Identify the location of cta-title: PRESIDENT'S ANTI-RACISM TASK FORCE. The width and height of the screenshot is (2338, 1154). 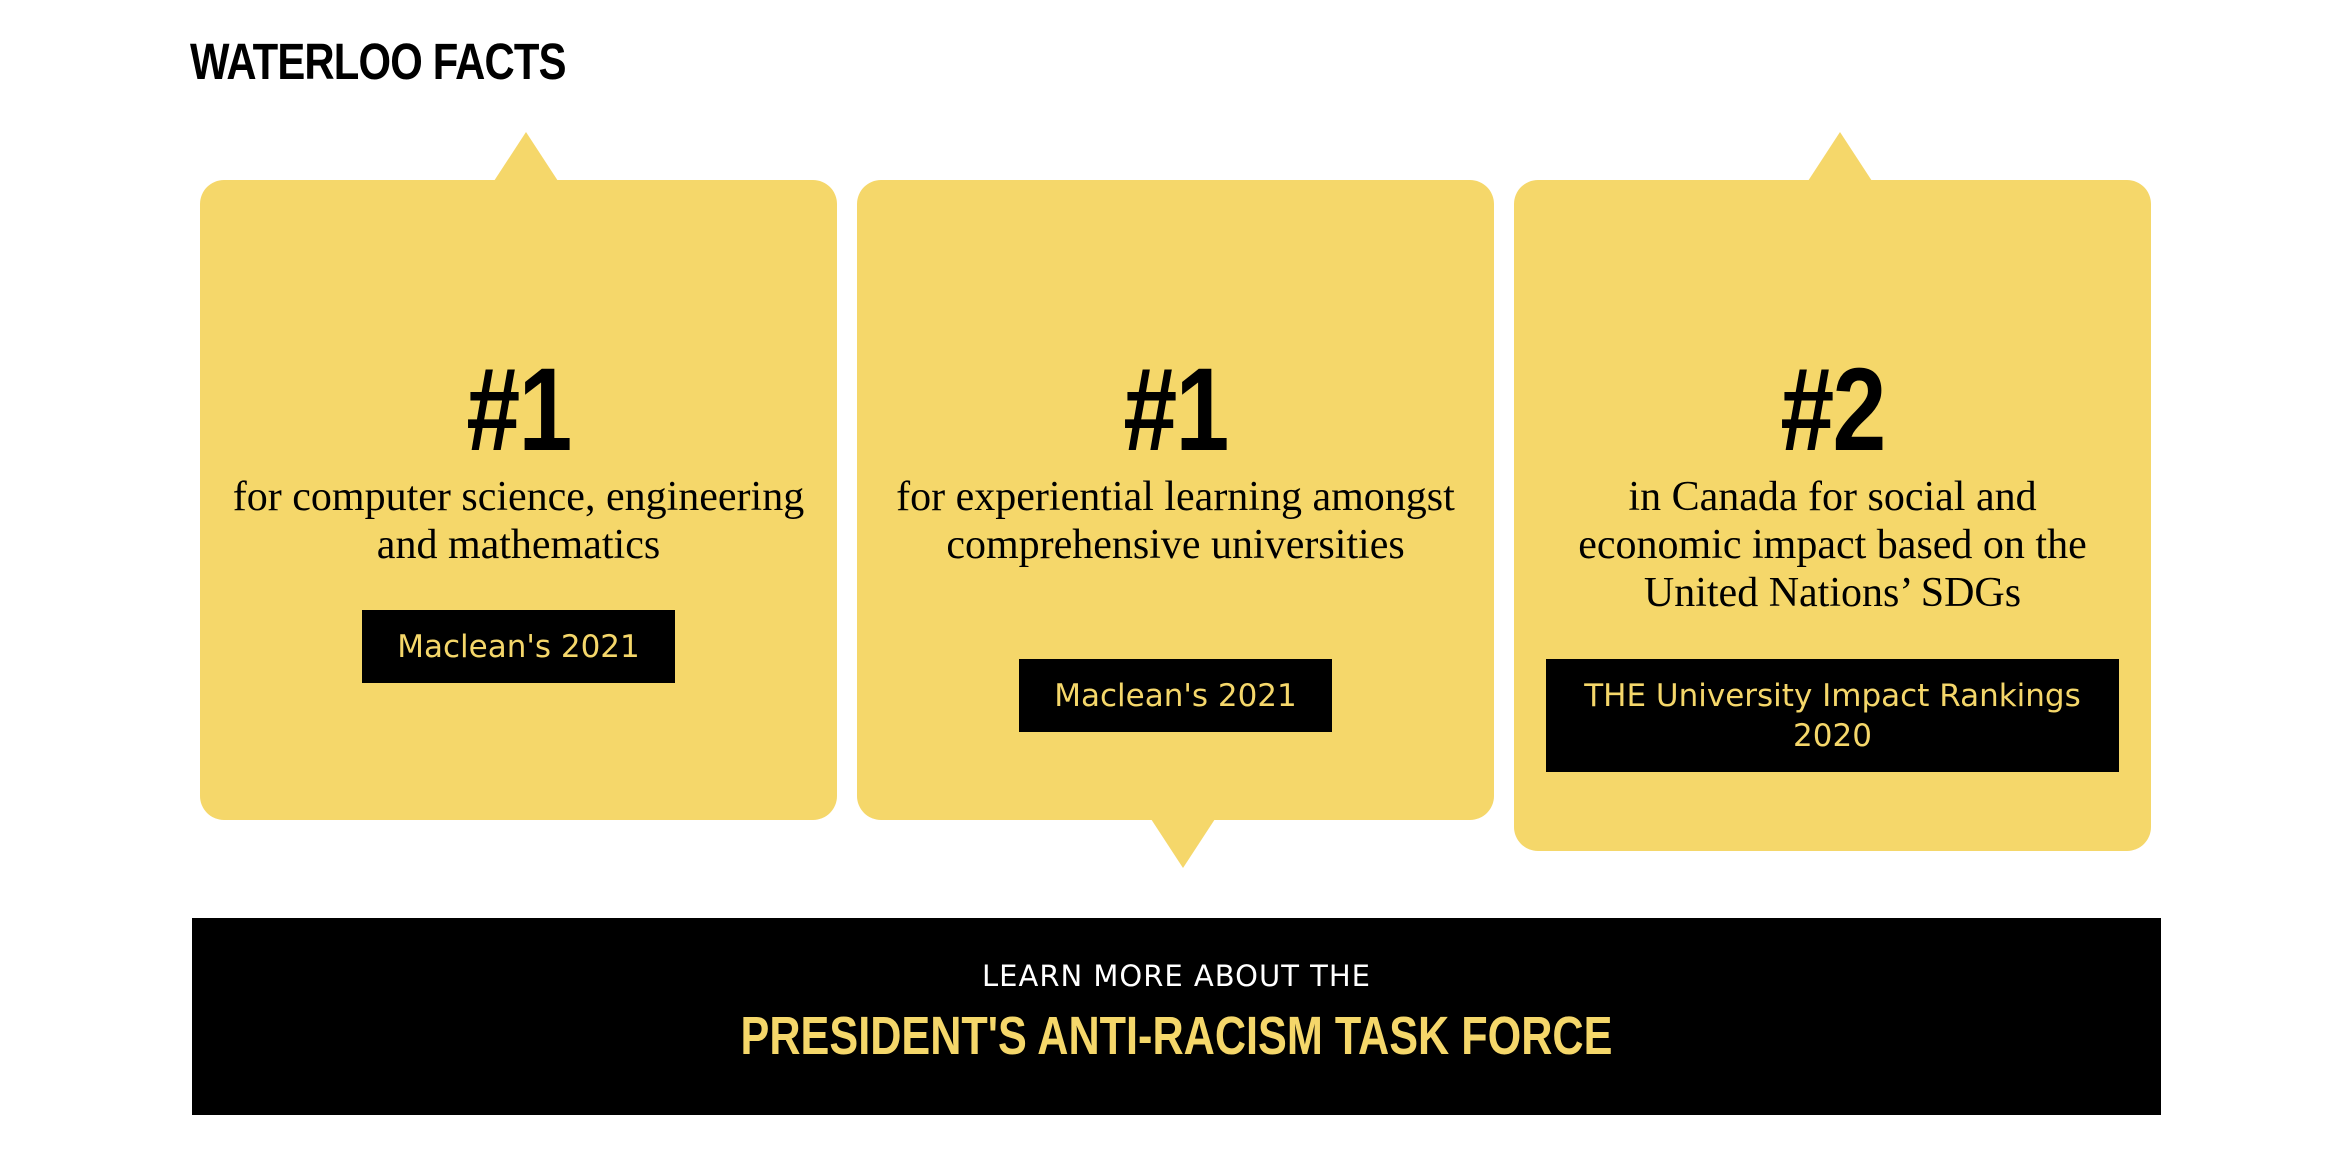
(1176, 1036).